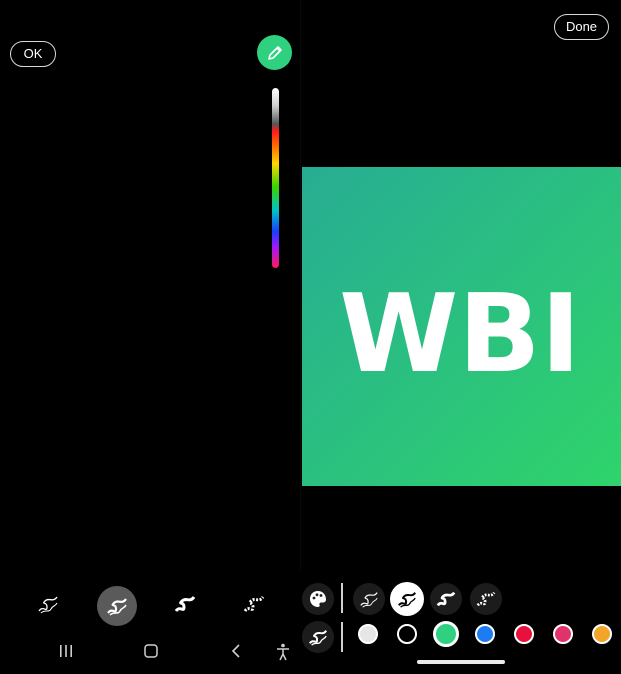 This screenshot has width=621, height=674. I want to click on palette-icon, so click(318, 599).